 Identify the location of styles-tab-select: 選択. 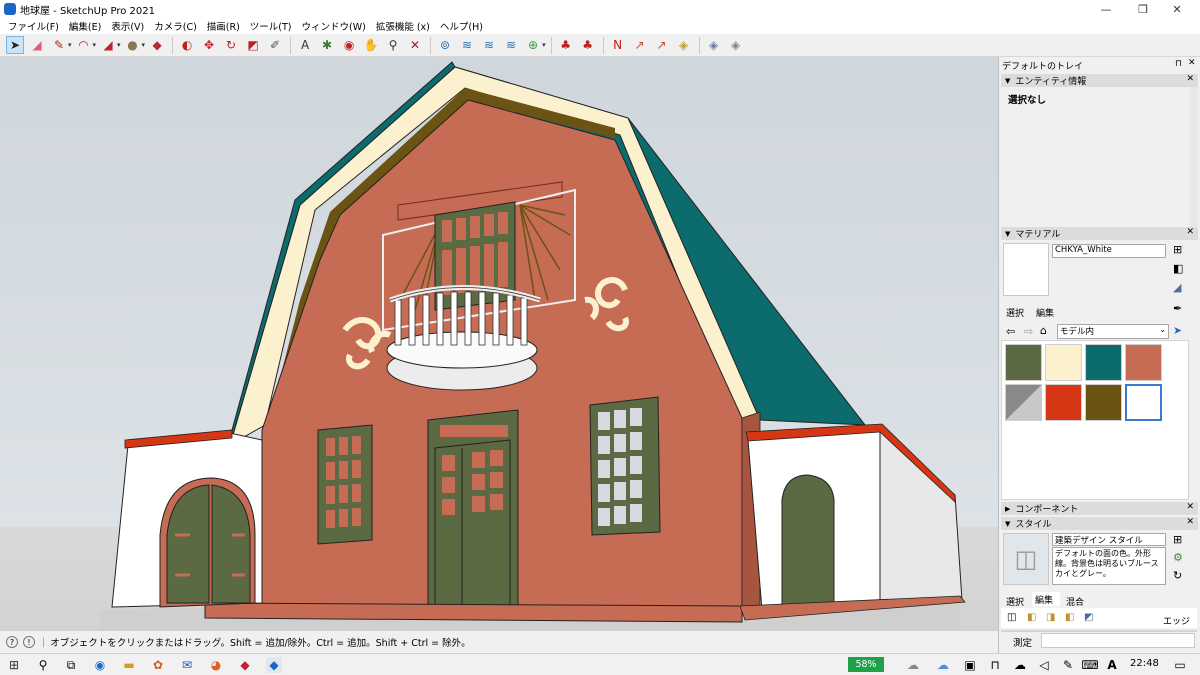
(1015, 601).